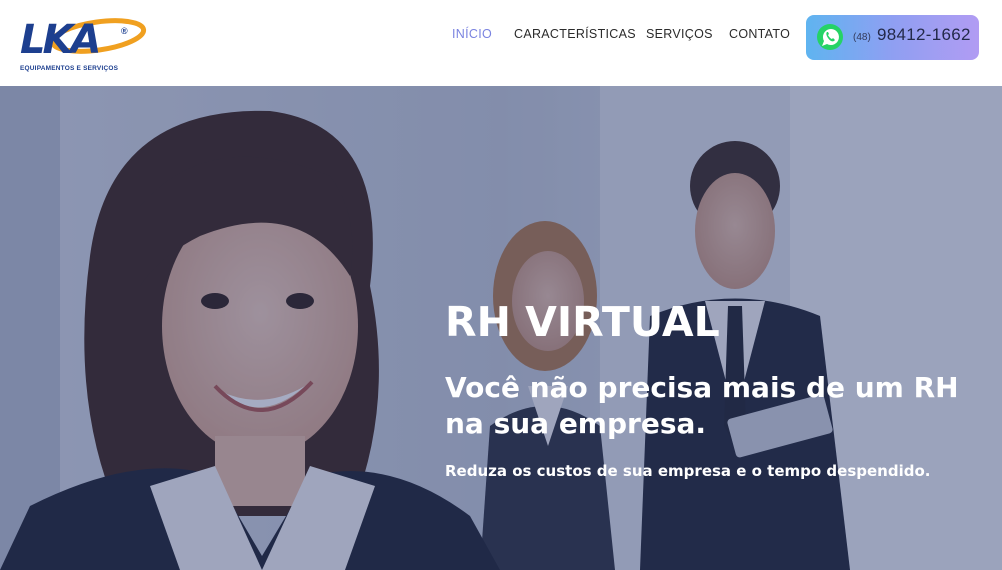  Describe the element at coordinates (575, 34) in the screenshot. I see `nav-item-caracteristicas: CARACTERÍSTICAS` at that location.